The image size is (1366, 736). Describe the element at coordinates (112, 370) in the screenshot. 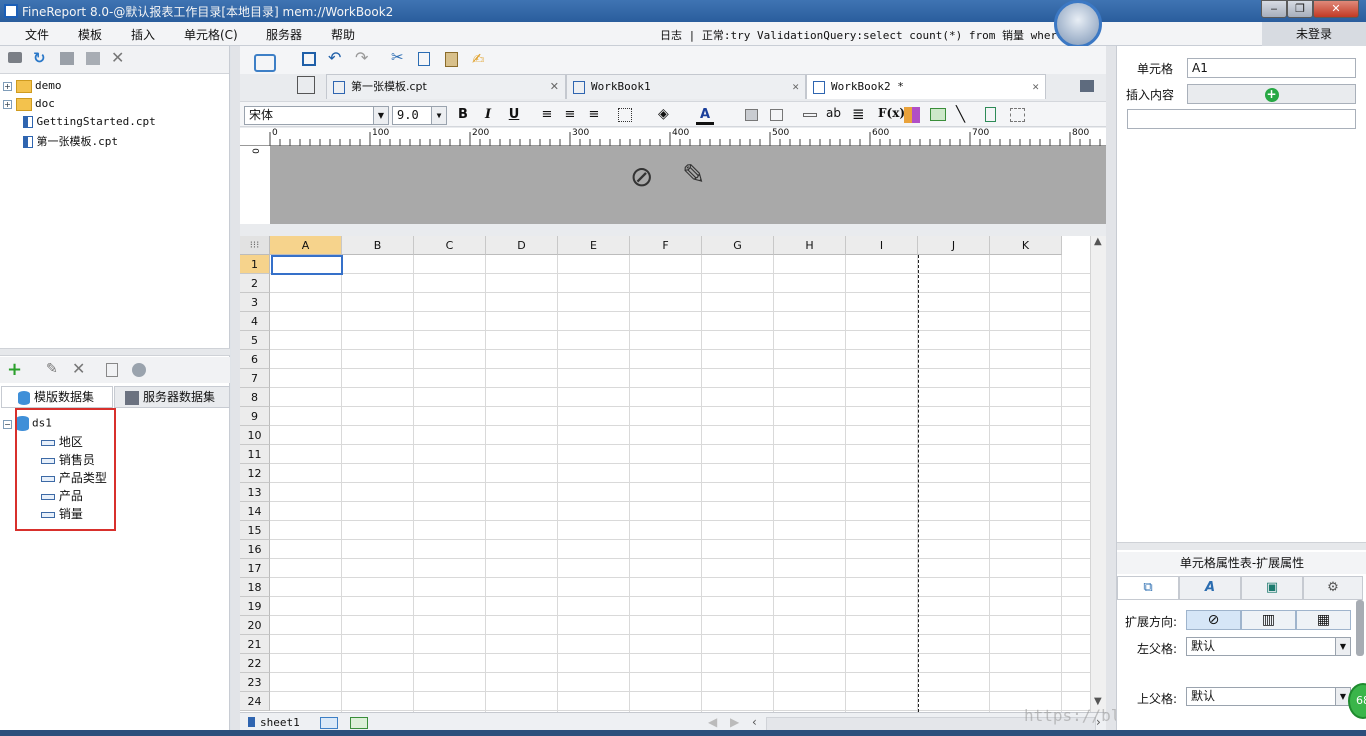

I see `preview-icon` at that location.